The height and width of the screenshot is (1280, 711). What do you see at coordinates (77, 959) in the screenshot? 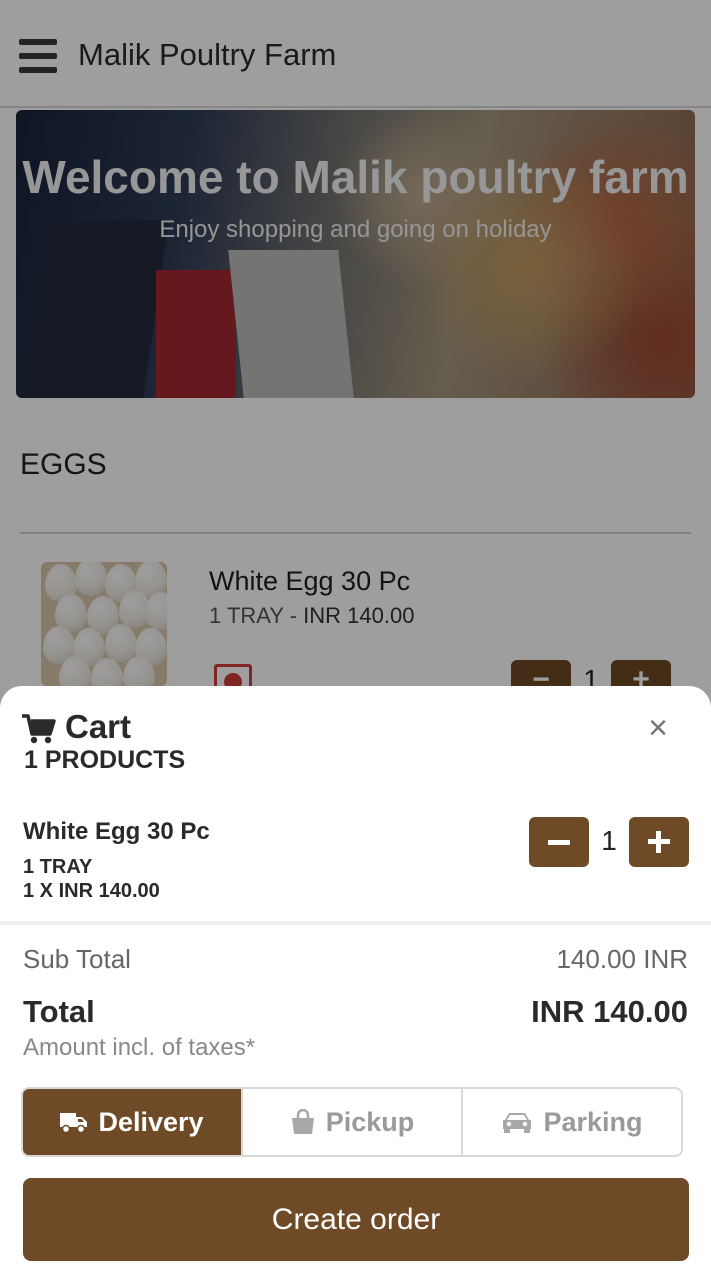
I see `subtotal-label: Sub Total` at bounding box center [77, 959].